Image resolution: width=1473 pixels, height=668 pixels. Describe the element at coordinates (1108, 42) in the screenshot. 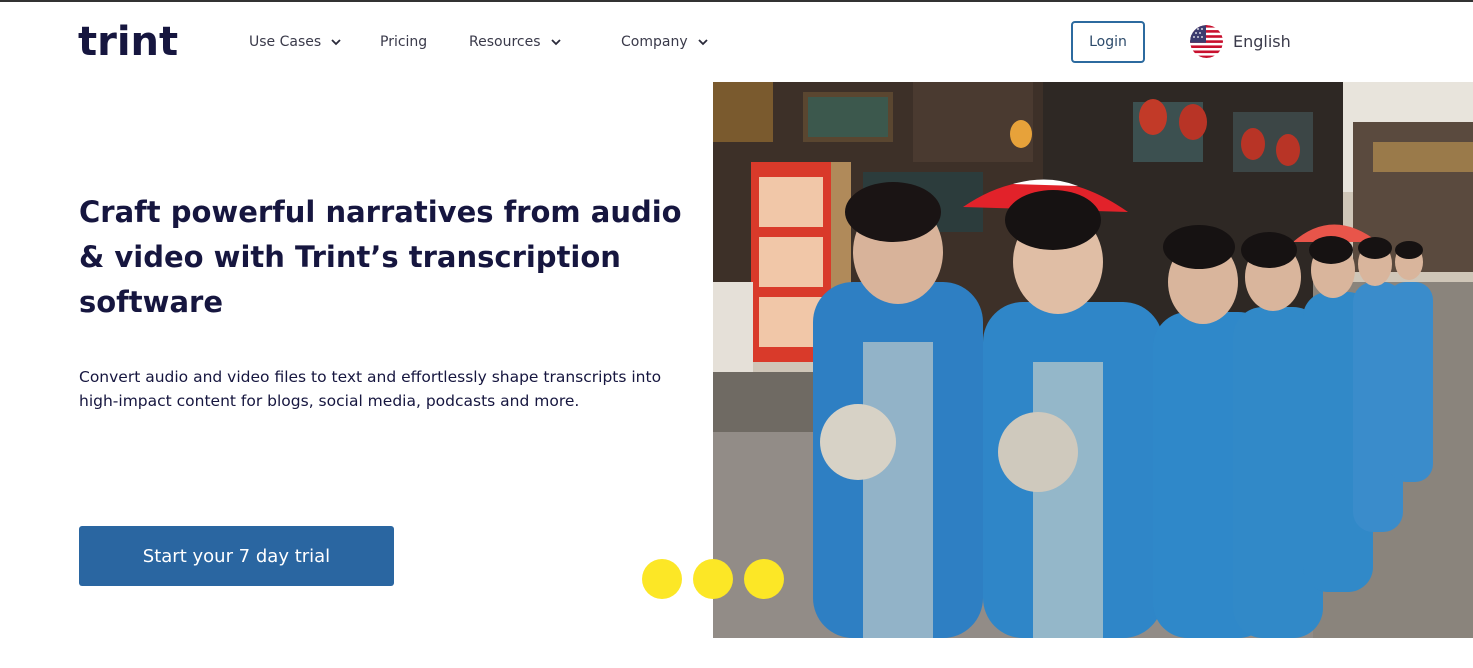

I see `login-button: Login` at that location.